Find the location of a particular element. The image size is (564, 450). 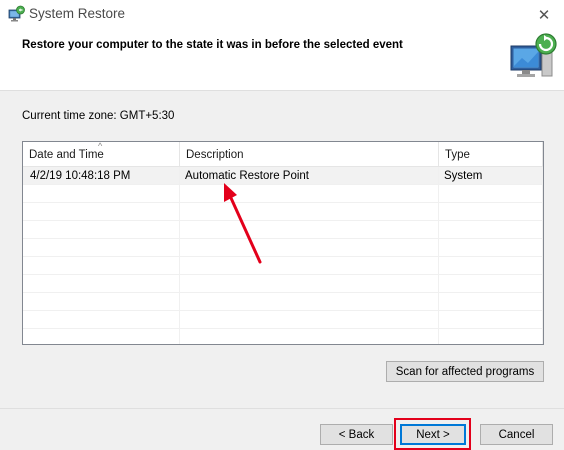

footer-divider is located at coordinates (282, 408).